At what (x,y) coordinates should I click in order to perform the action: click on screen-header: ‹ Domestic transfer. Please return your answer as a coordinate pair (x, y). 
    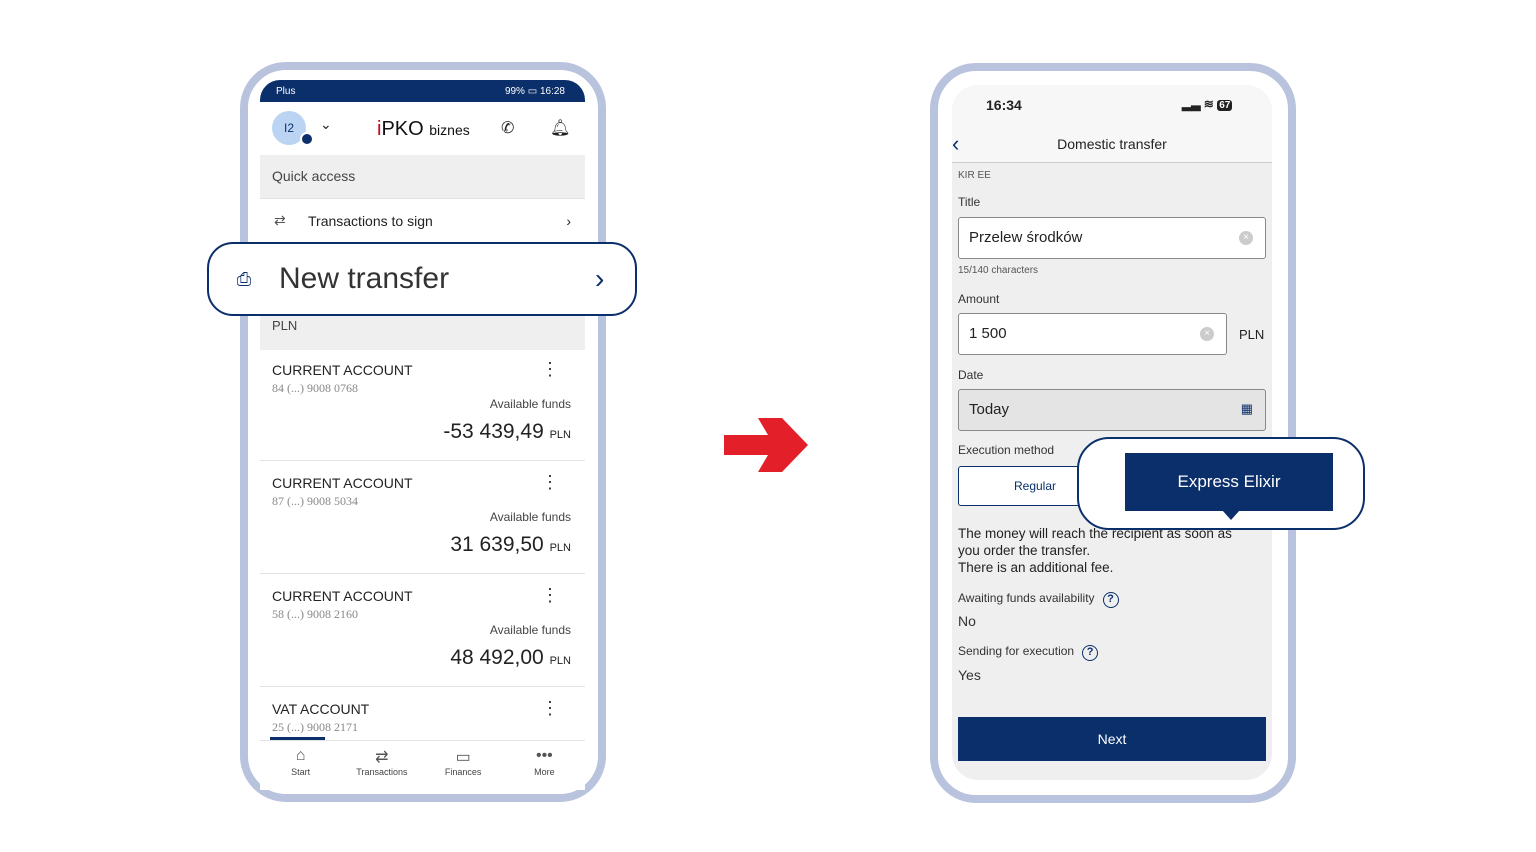
    Looking at the image, I should click on (1112, 144).